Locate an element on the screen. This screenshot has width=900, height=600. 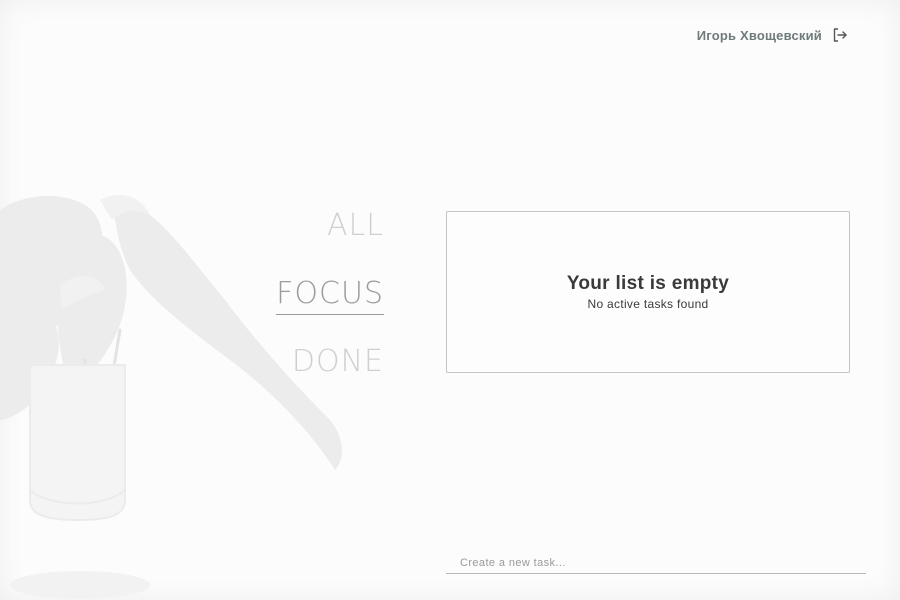
empty-state-subtitle: No active tasks found is located at coordinates (648, 304).